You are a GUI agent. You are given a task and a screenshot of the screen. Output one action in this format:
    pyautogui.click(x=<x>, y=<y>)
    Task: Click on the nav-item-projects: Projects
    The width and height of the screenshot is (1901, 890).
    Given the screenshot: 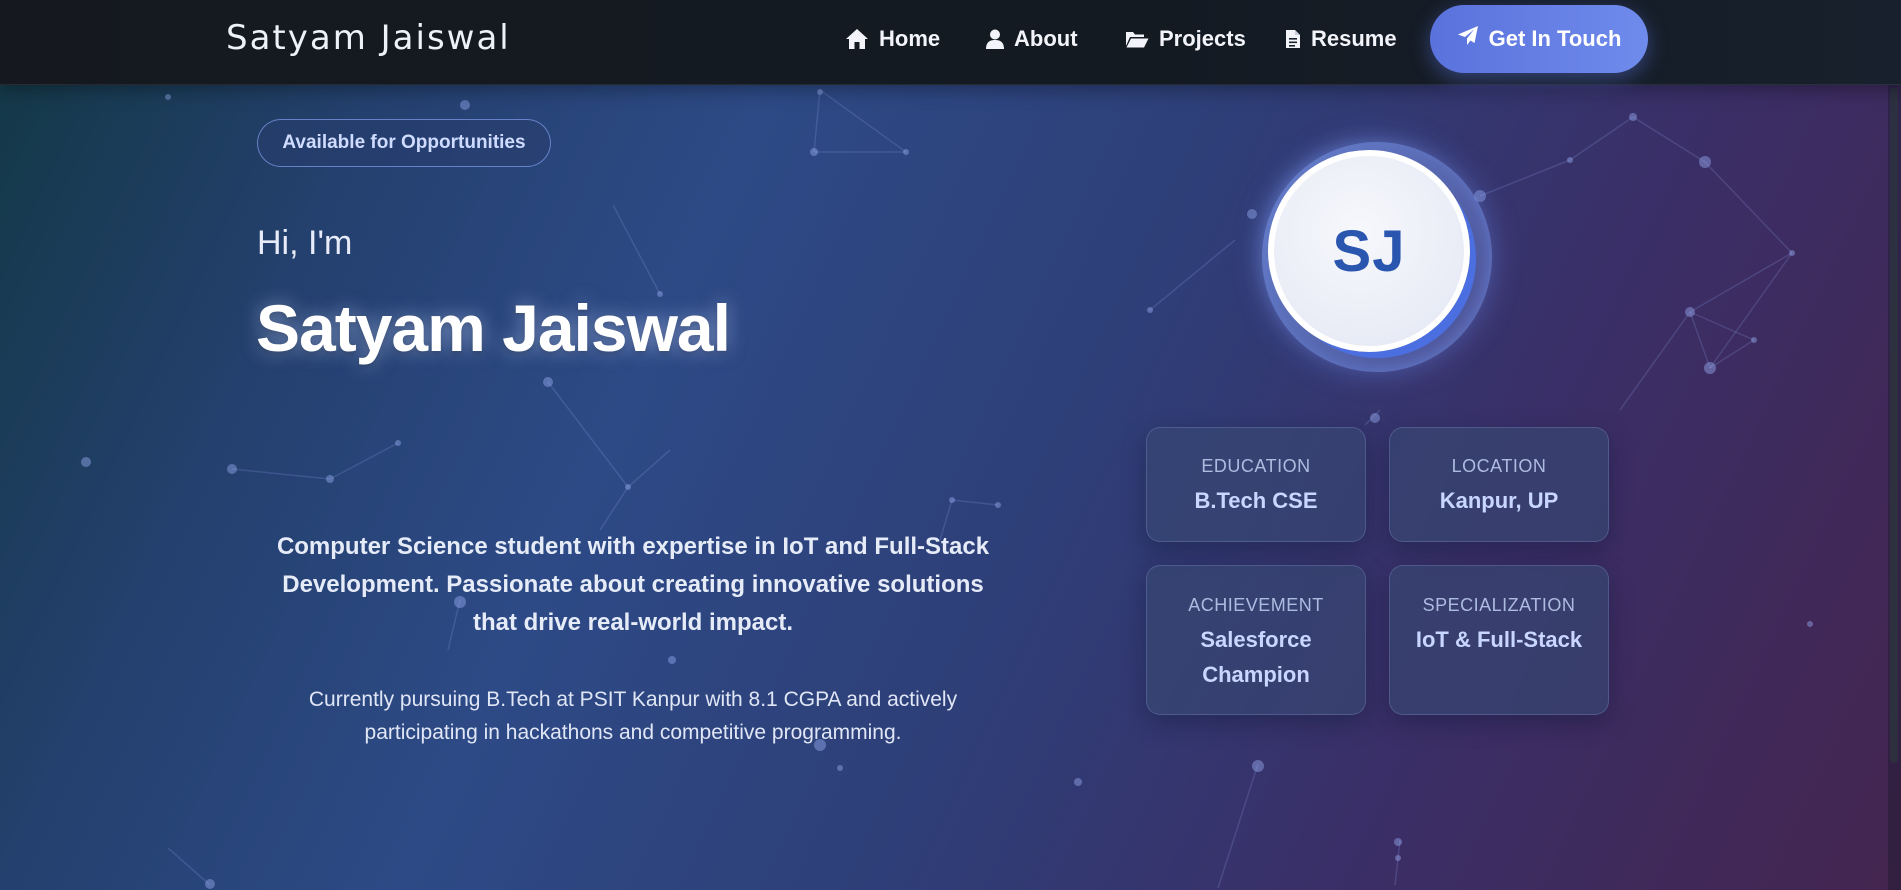 What is the action you would take?
    pyautogui.click(x=1185, y=39)
    